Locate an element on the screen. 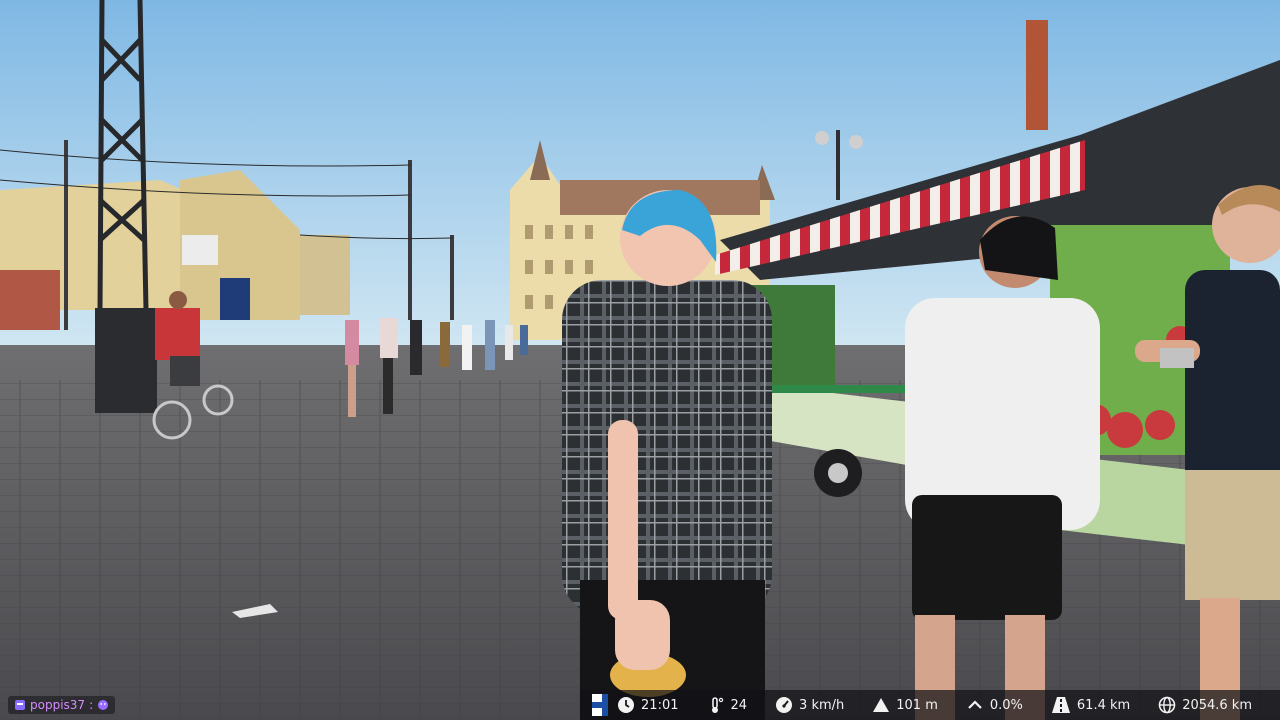 This screenshot has width=1280, height=720. chat-message: poppis37 : is located at coordinates (62, 705).